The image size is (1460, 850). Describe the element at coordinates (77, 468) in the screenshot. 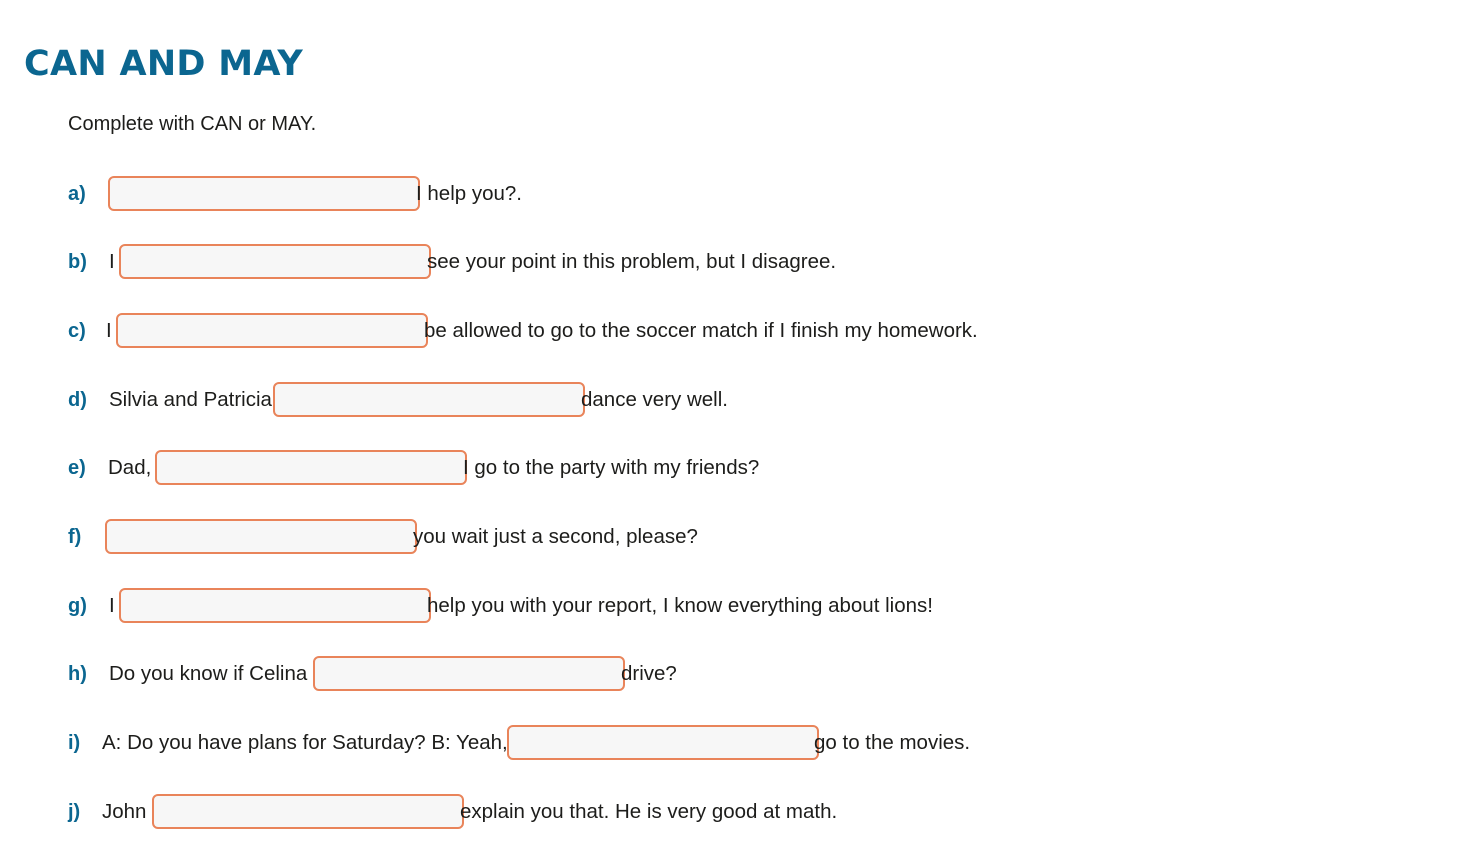

I see `item-letter: e)` at that location.